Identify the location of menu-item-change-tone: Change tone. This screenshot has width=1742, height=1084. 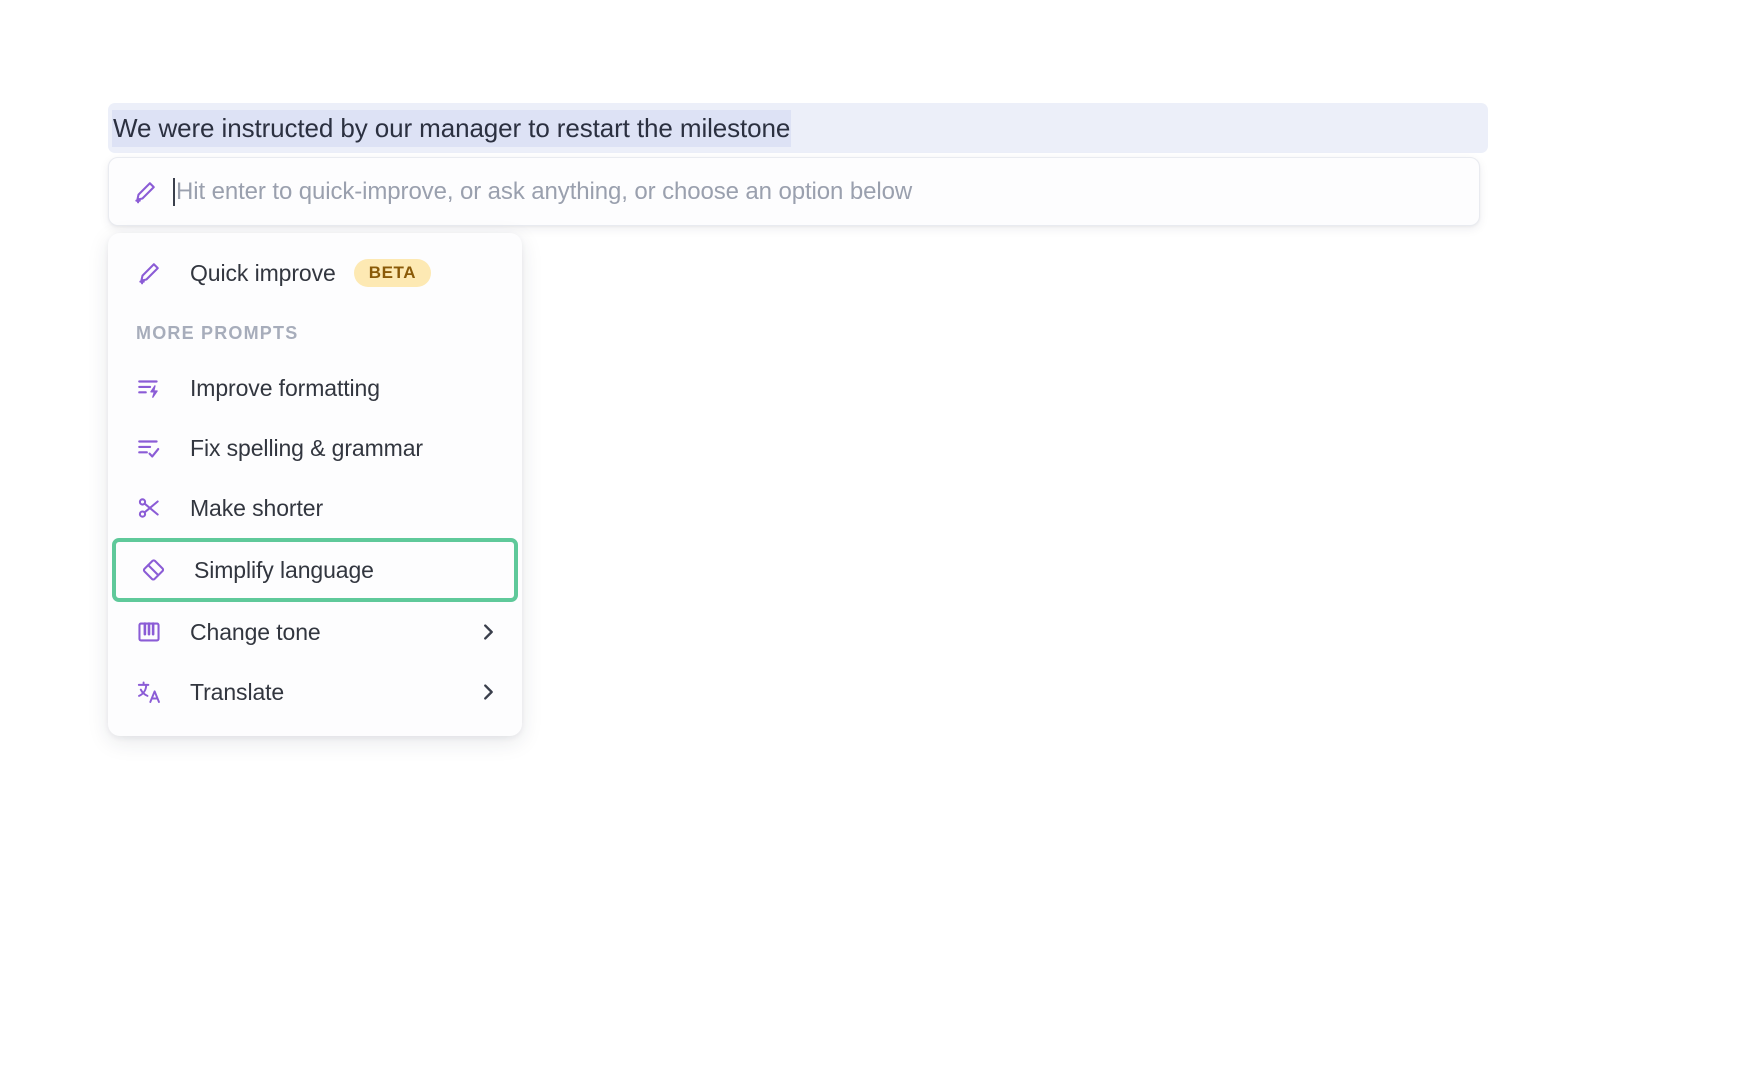
(315, 632).